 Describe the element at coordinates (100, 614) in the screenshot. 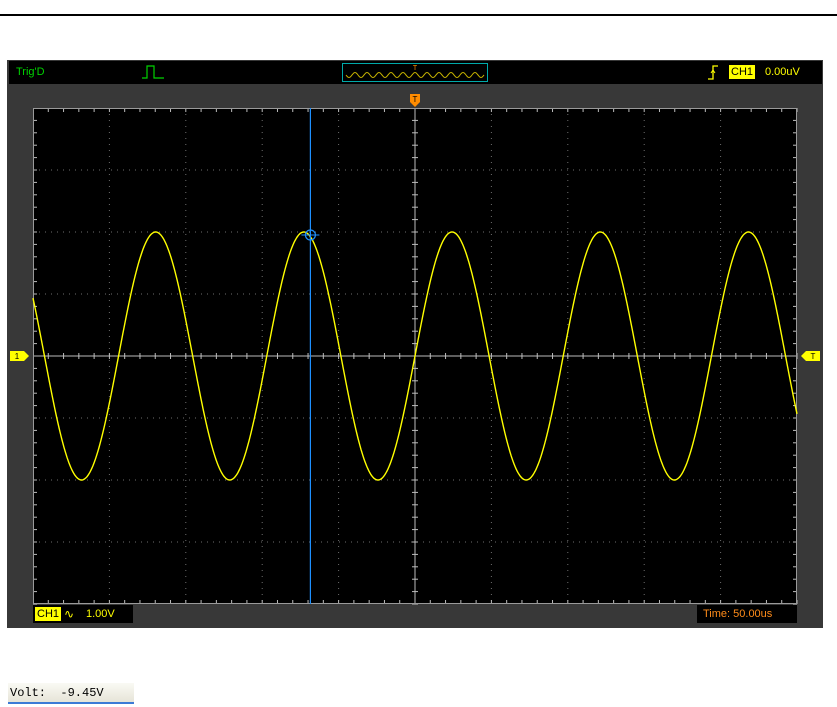

I see `volts-per-division: 1.00V` at that location.